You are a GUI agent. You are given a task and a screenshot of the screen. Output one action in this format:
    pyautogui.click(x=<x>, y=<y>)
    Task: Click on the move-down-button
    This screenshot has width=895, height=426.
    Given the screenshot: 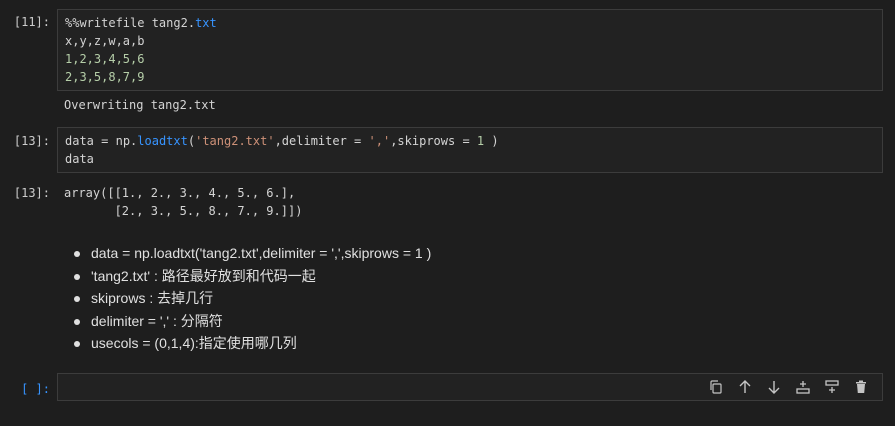 What is the action you would take?
    pyautogui.click(x=774, y=387)
    